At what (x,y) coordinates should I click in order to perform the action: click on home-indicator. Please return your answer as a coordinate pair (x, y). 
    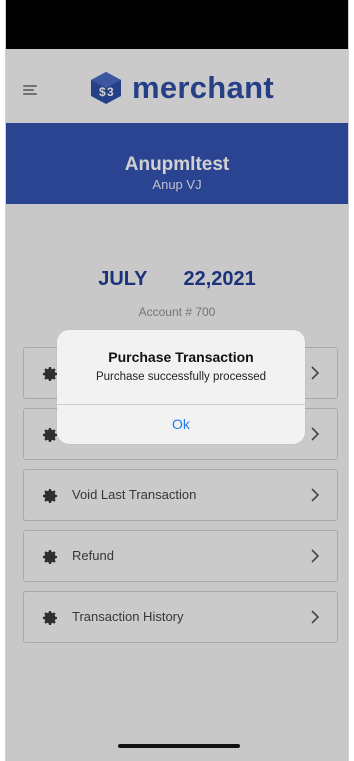
    Looking at the image, I should click on (179, 746).